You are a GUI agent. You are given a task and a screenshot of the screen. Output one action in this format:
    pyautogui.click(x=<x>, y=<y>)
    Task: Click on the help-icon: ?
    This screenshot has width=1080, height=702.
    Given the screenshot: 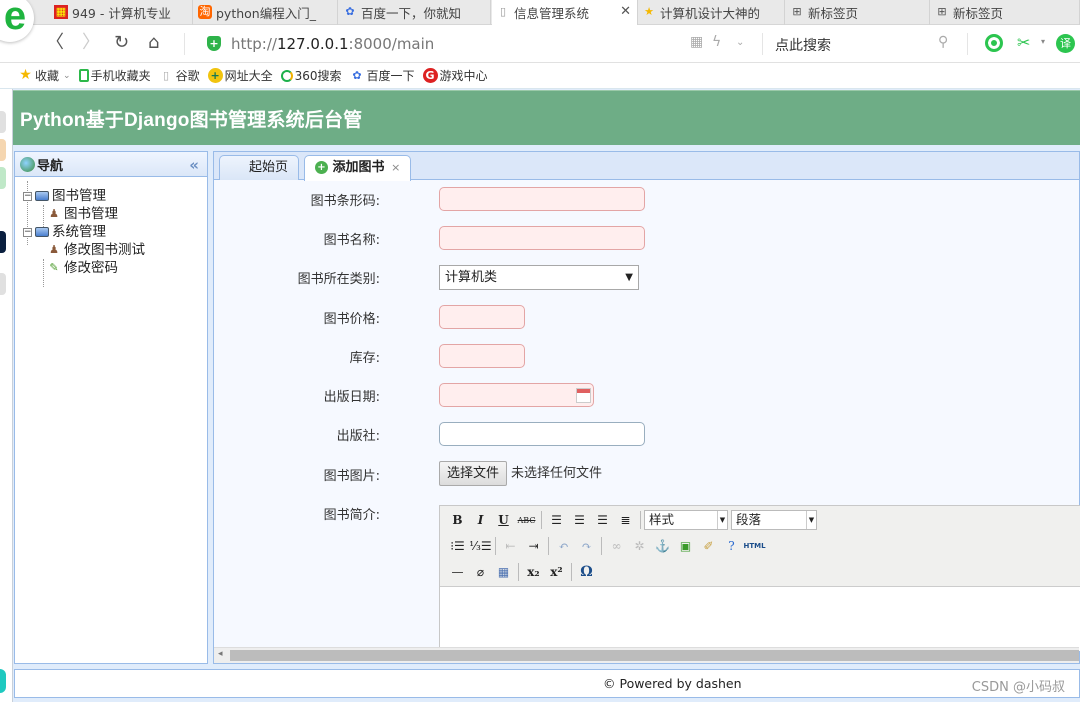 What is the action you would take?
    pyautogui.click(x=731, y=546)
    